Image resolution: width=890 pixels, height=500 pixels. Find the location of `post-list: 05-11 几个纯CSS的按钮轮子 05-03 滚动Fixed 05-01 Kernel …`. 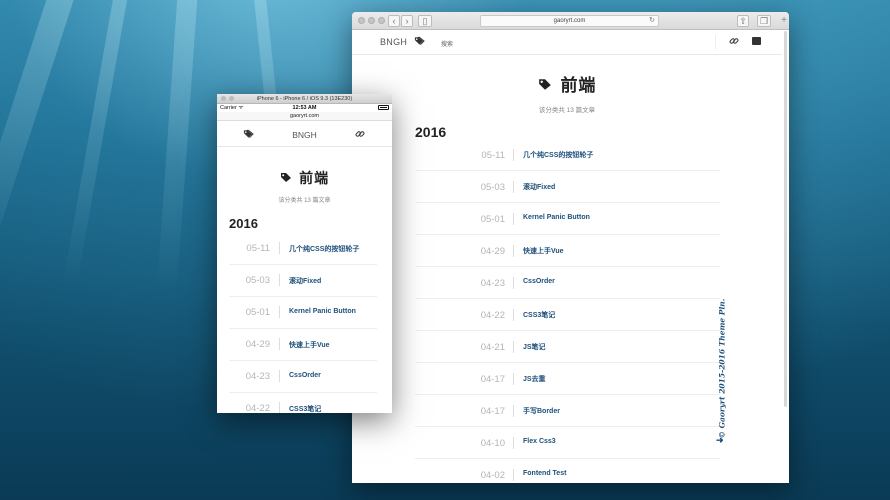

post-list: 05-11 几个纯CSS的按钮轮子 05-03 滚动Fixed 05-01 Kernel … is located at coordinates (303, 323).